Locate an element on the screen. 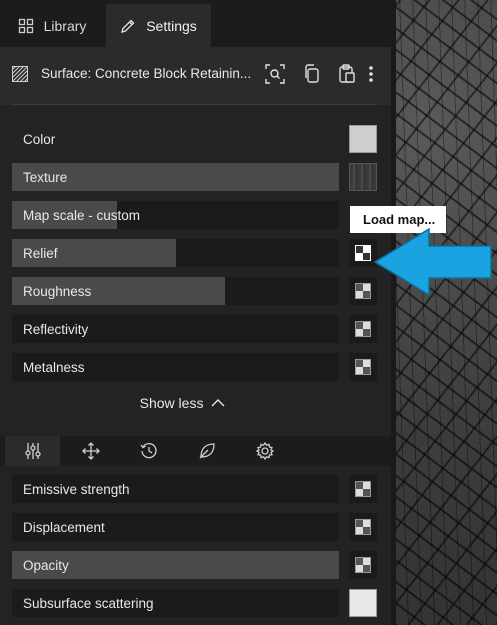 Image resolution: width=497 pixels, height=625 pixels. tab-library: Library is located at coordinates (52, 25).